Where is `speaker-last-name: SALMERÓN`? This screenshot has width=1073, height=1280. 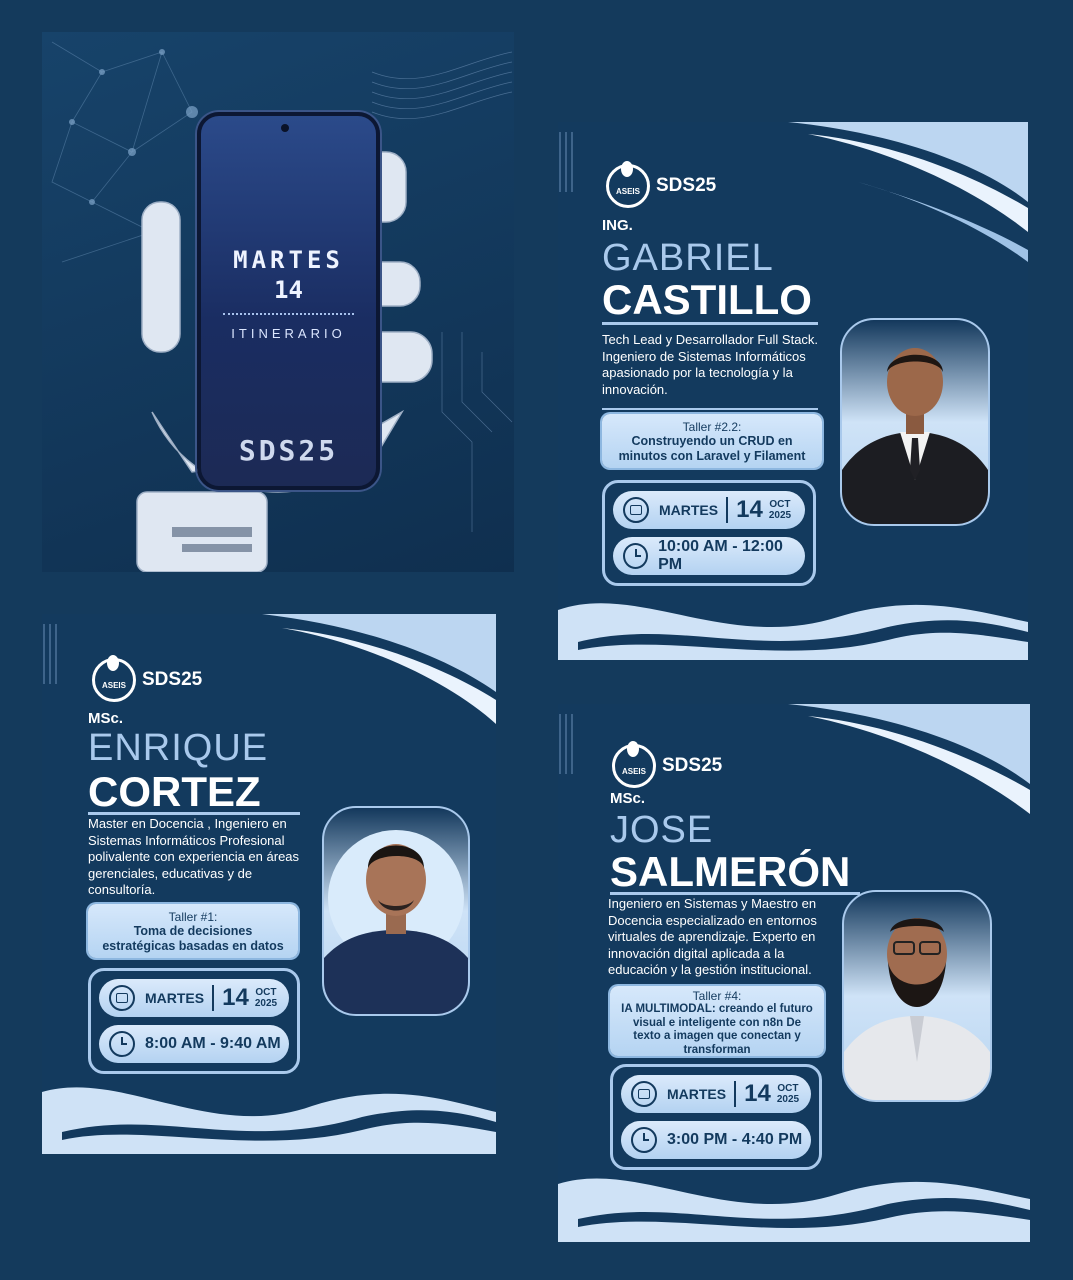 speaker-last-name: SALMERÓN is located at coordinates (730, 871).